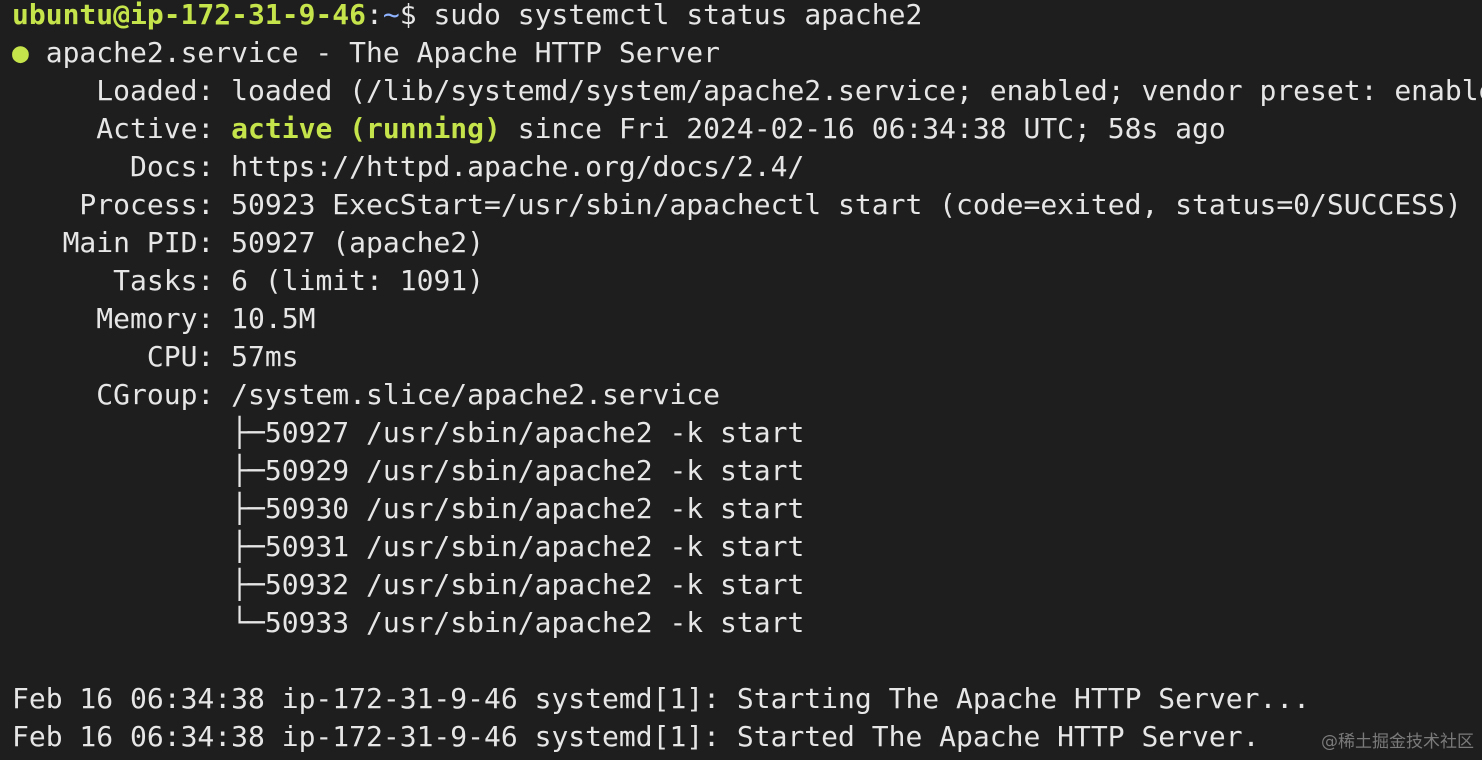  What do you see at coordinates (408, 622) in the screenshot?
I see `cgroup-tree-item: └─50933 /usr/sbin/apache2 -k start` at bounding box center [408, 622].